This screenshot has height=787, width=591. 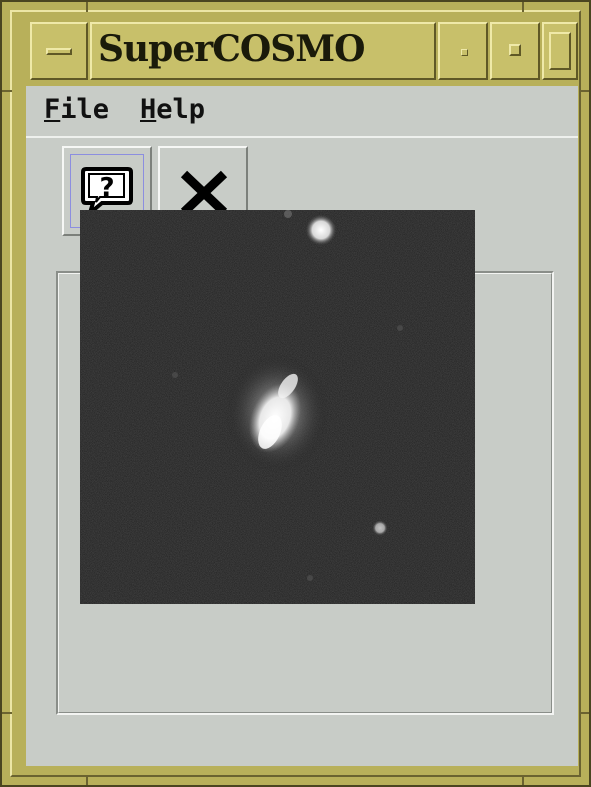 What do you see at coordinates (148, 109) in the screenshot?
I see `menu-help-mnemonic: H` at bounding box center [148, 109].